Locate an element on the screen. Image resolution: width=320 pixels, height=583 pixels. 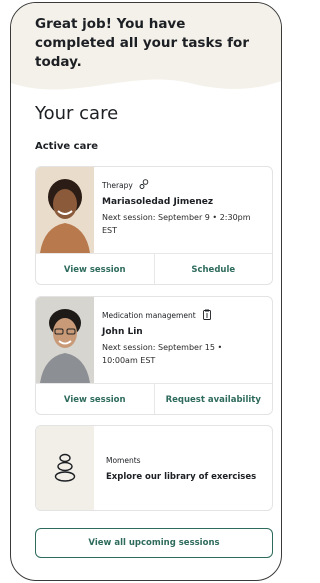
therapy-icon is located at coordinates (144, 185).